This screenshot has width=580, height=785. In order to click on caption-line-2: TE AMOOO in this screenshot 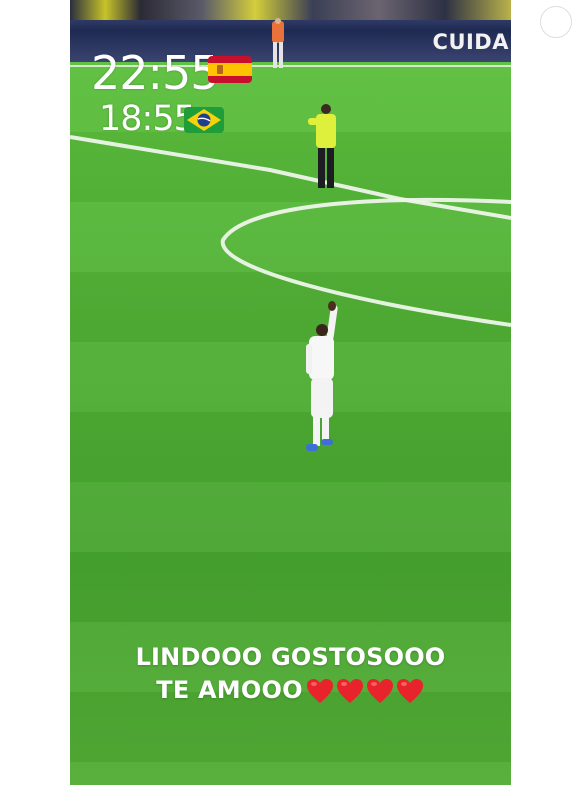, I will do `click(290, 689)`.